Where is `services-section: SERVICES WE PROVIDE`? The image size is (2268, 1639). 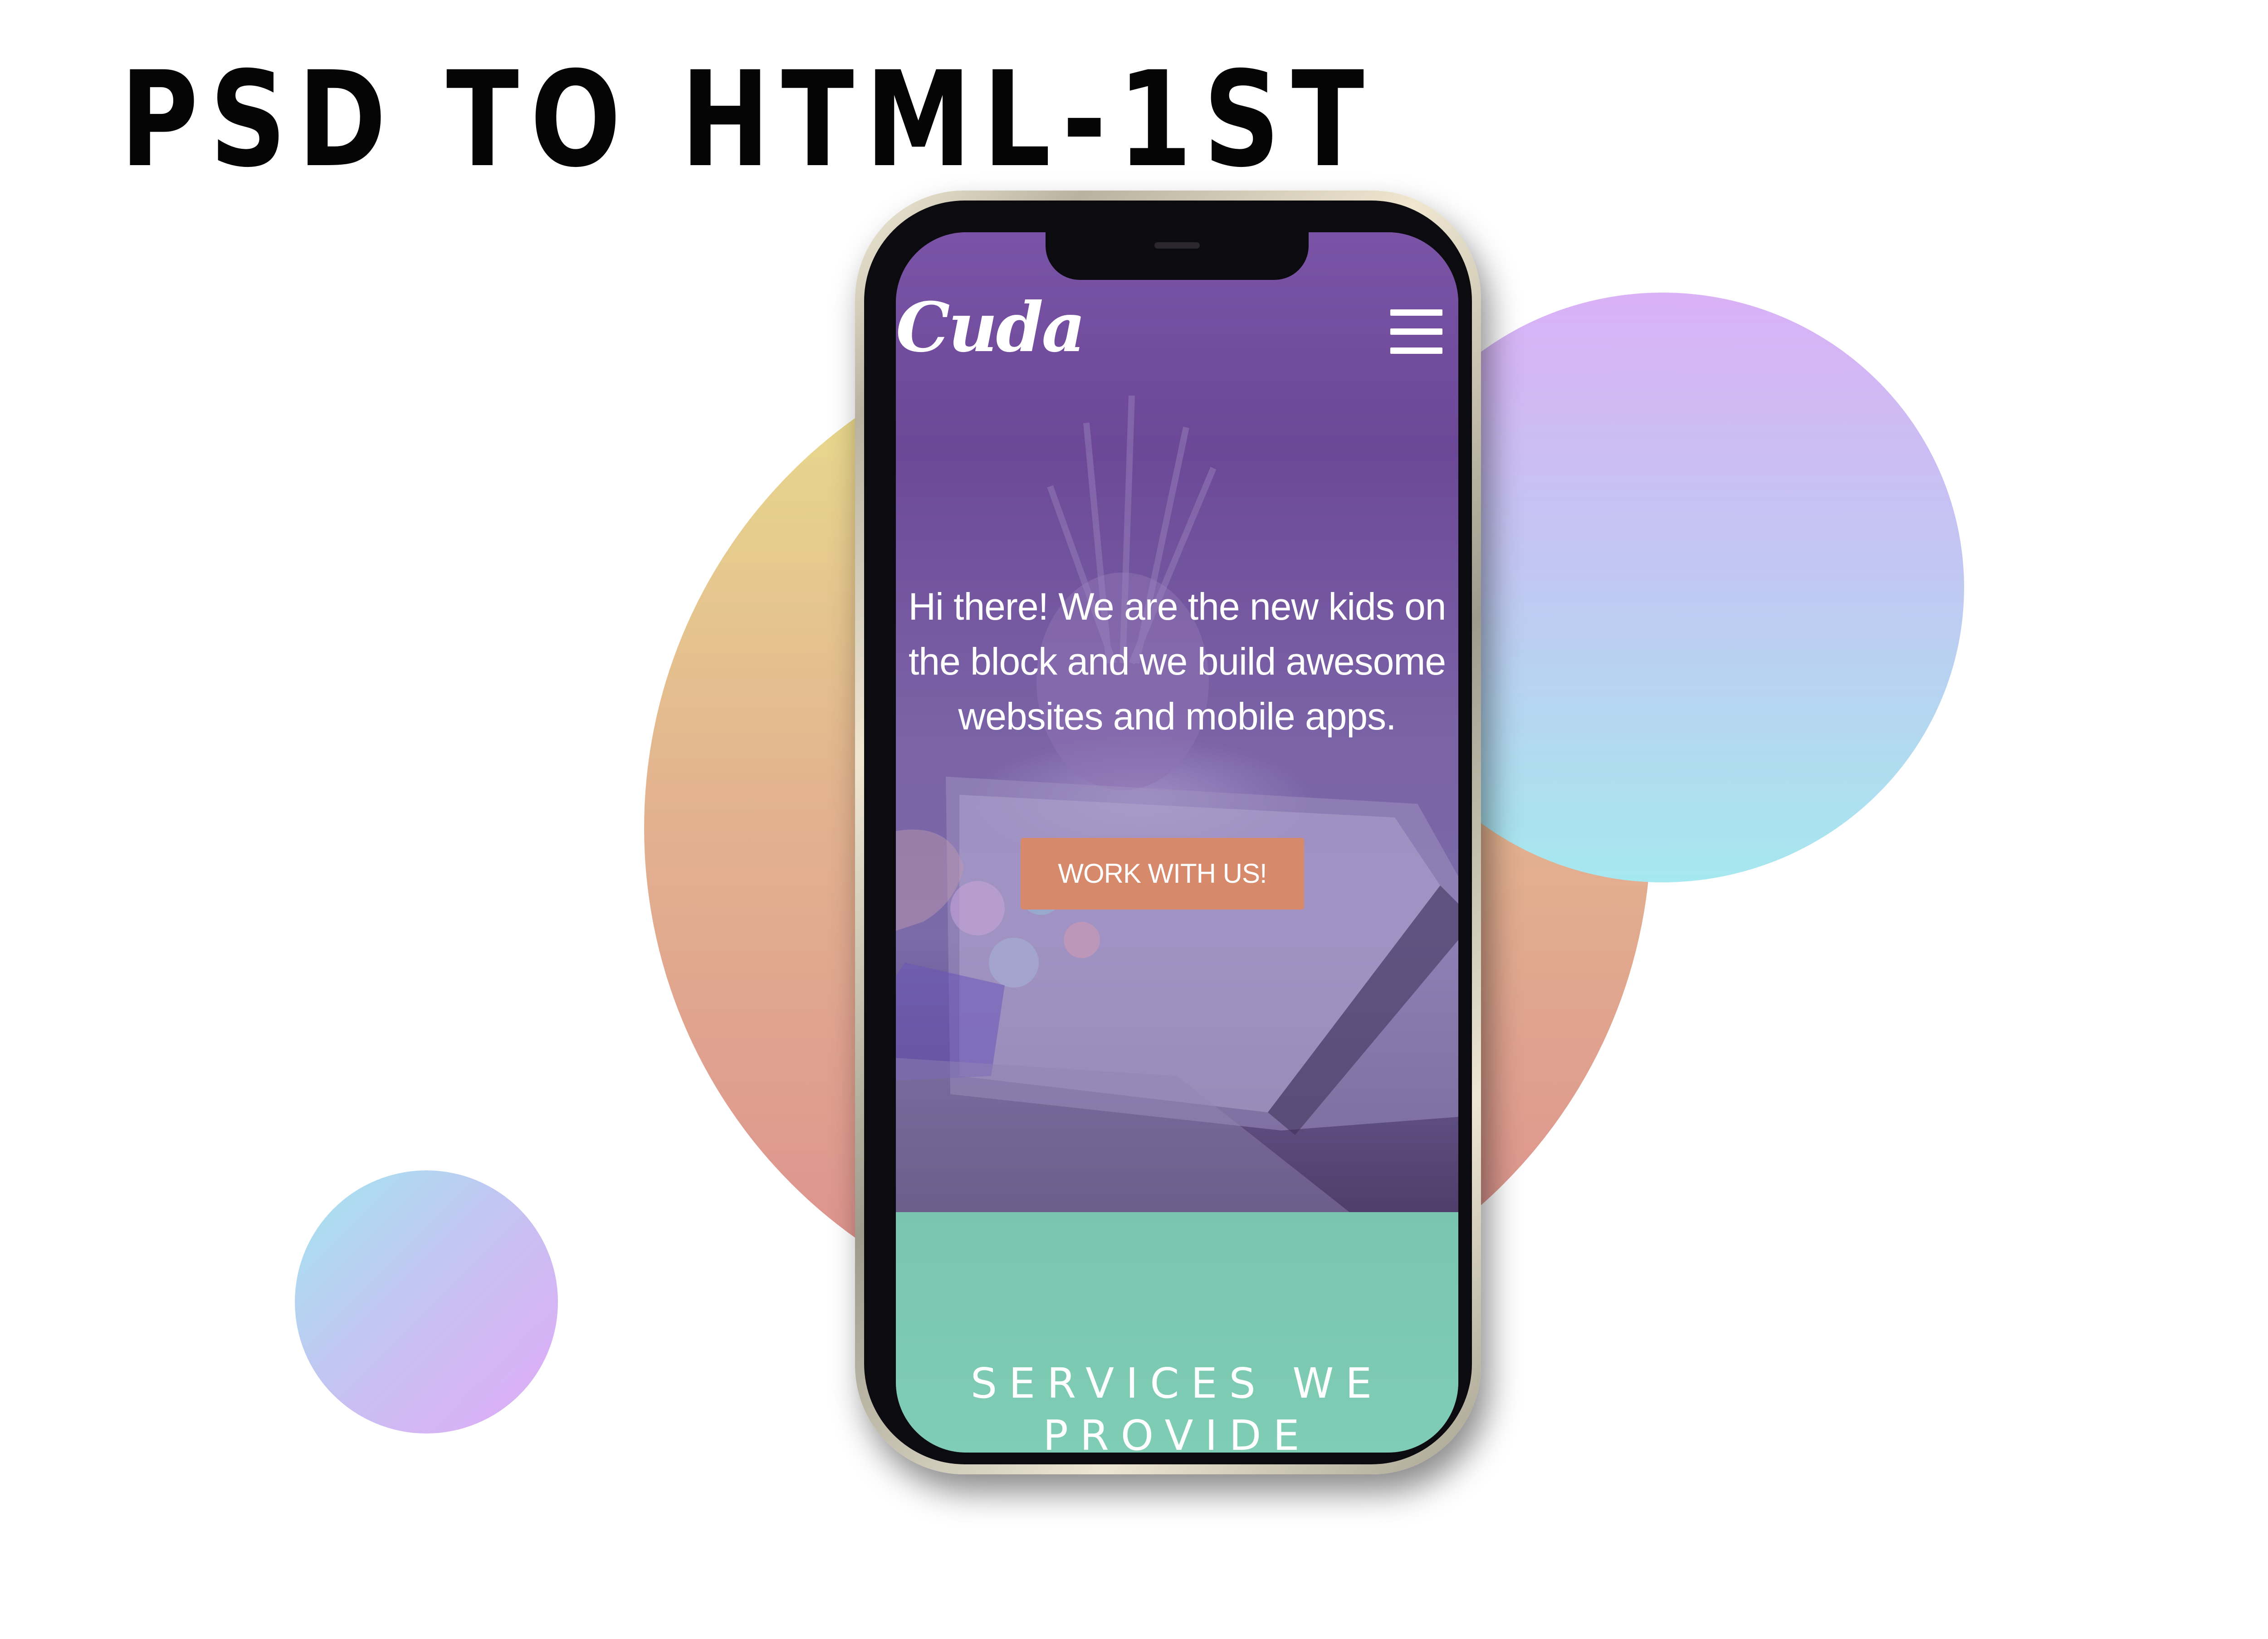 services-section: SERVICES WE PROVIDE is located at coordinates (1177, 1332).